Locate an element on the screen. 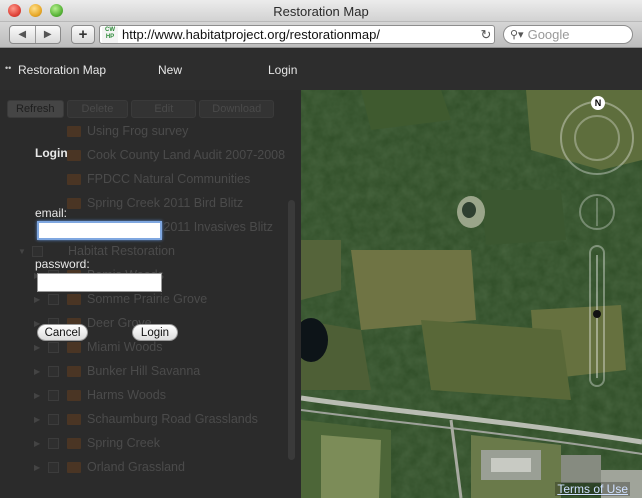 This screenshot has width=642, height=498. search-icon: ⚲▾ is located at coordinates (517, 35).